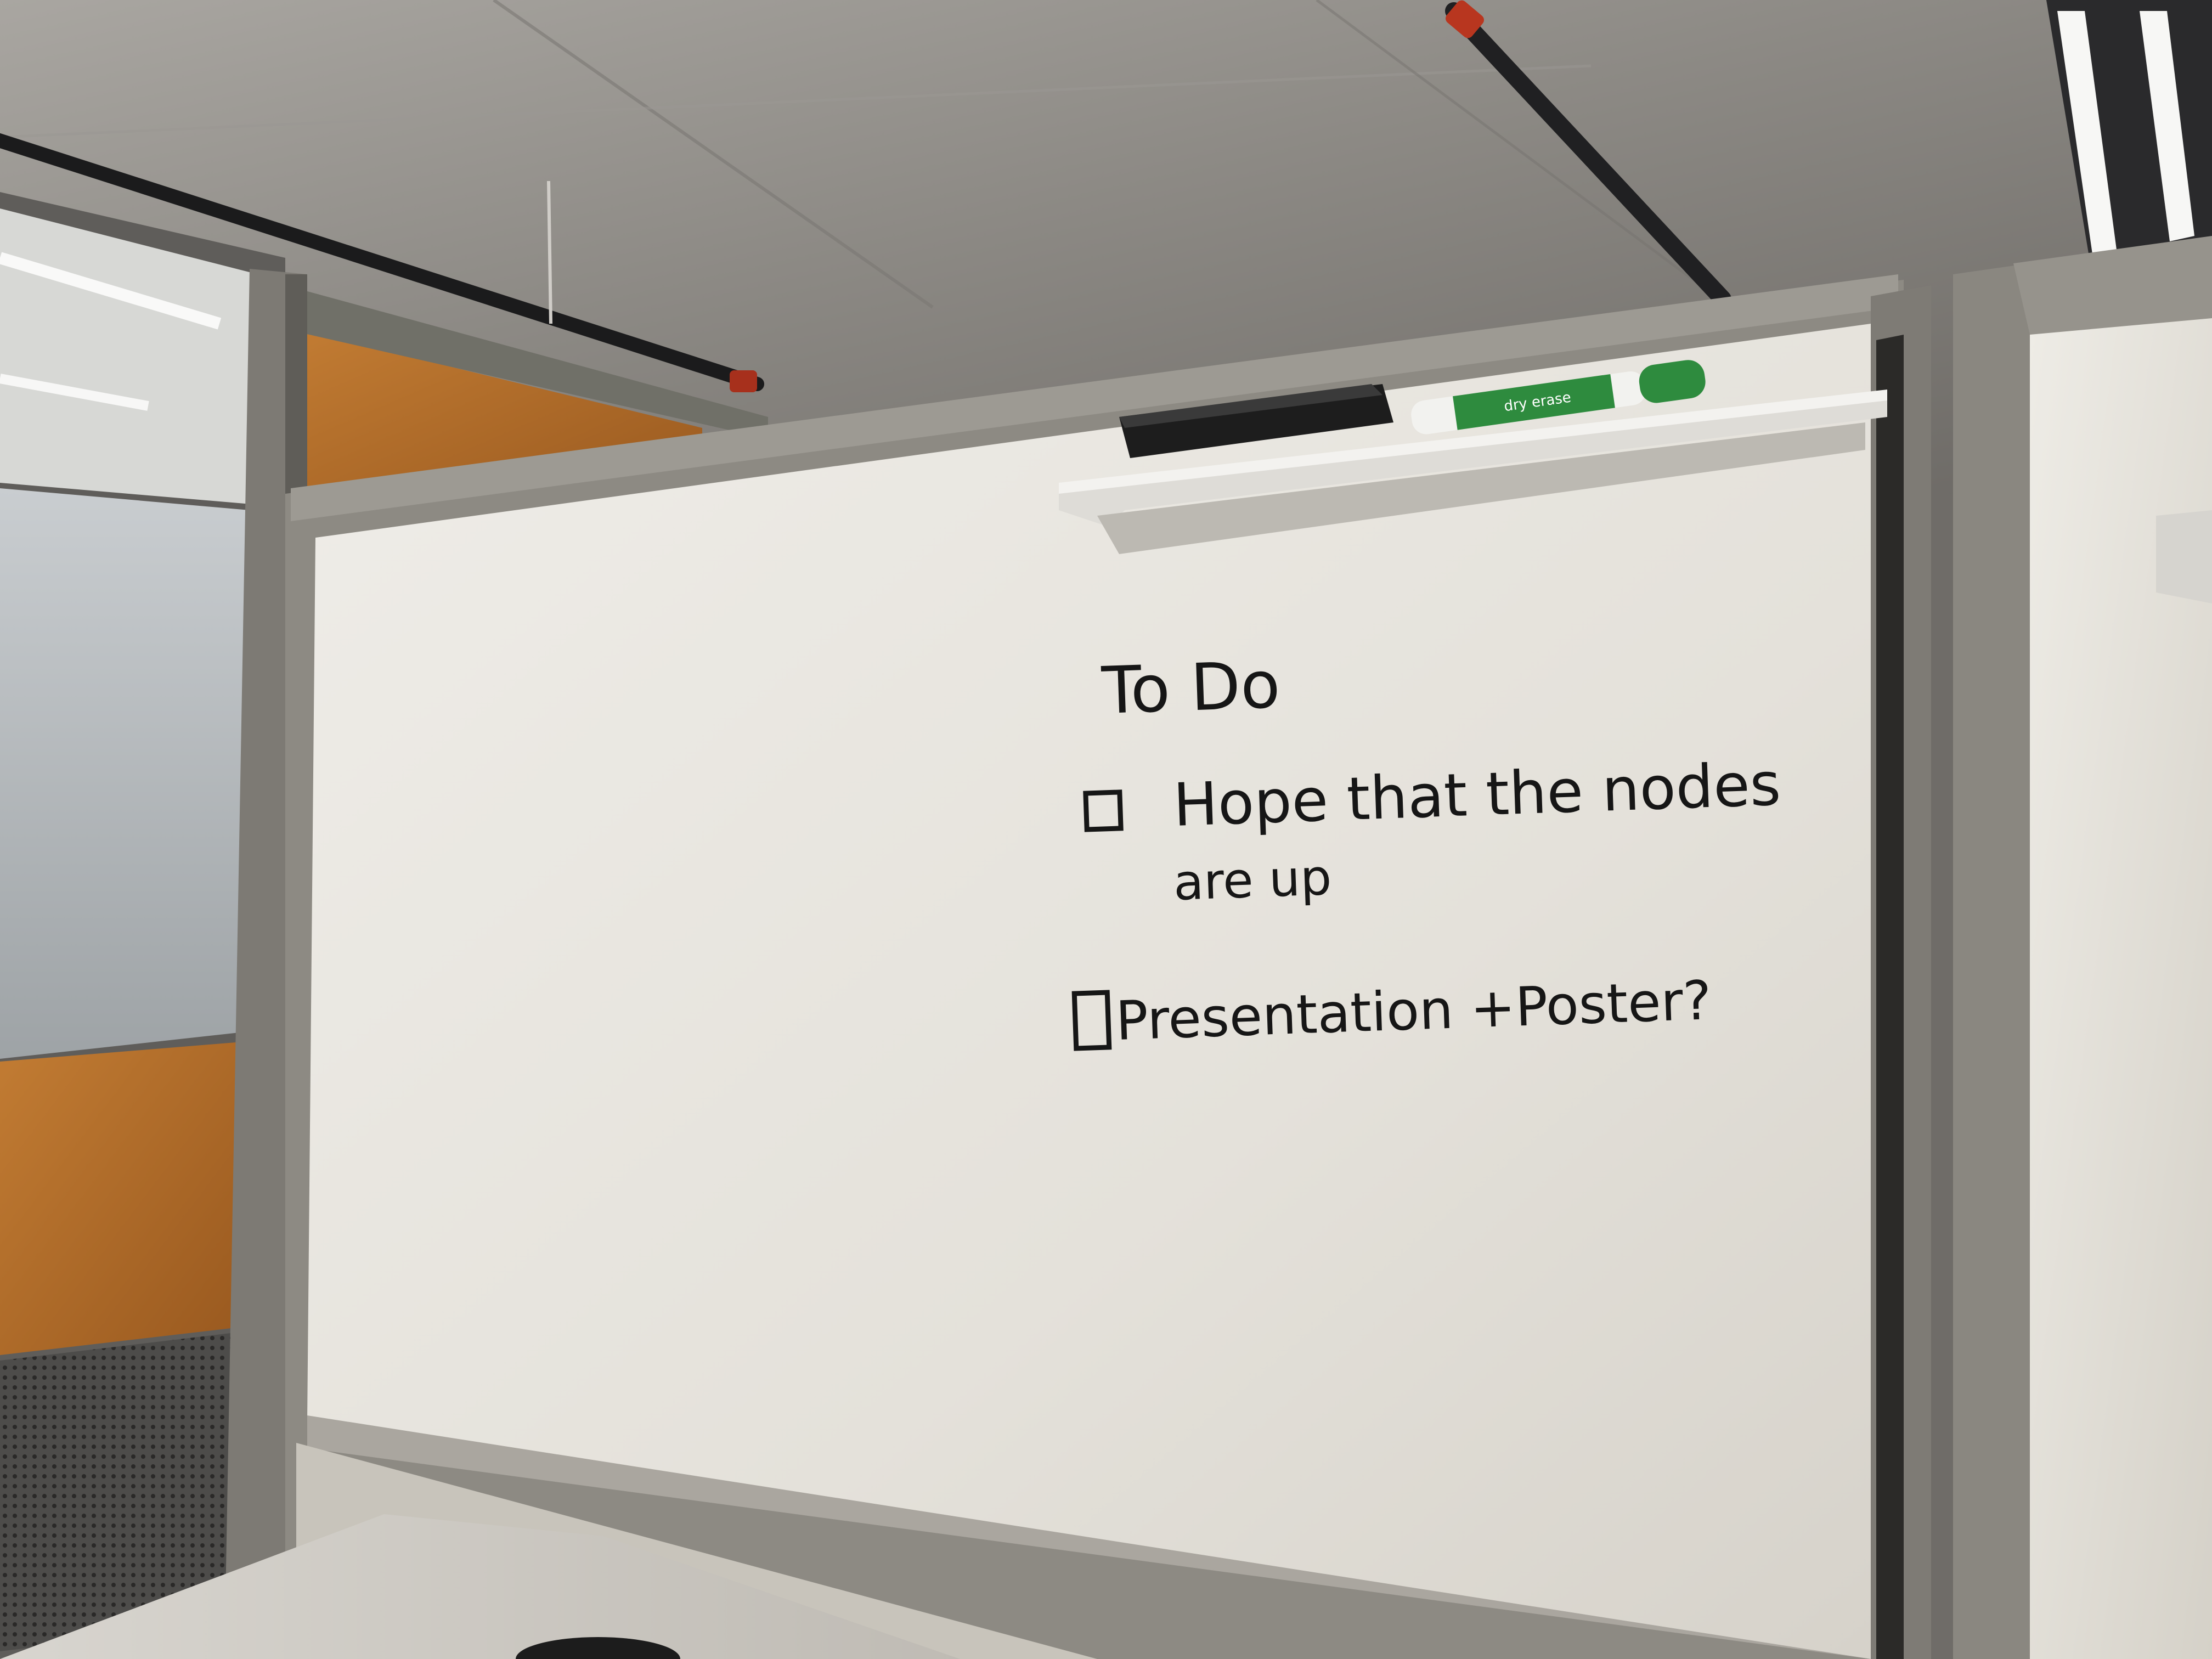  Describe the element at coordinates (1190, 688) in the screenshot. I see `todo-heading: To Do` at that location.